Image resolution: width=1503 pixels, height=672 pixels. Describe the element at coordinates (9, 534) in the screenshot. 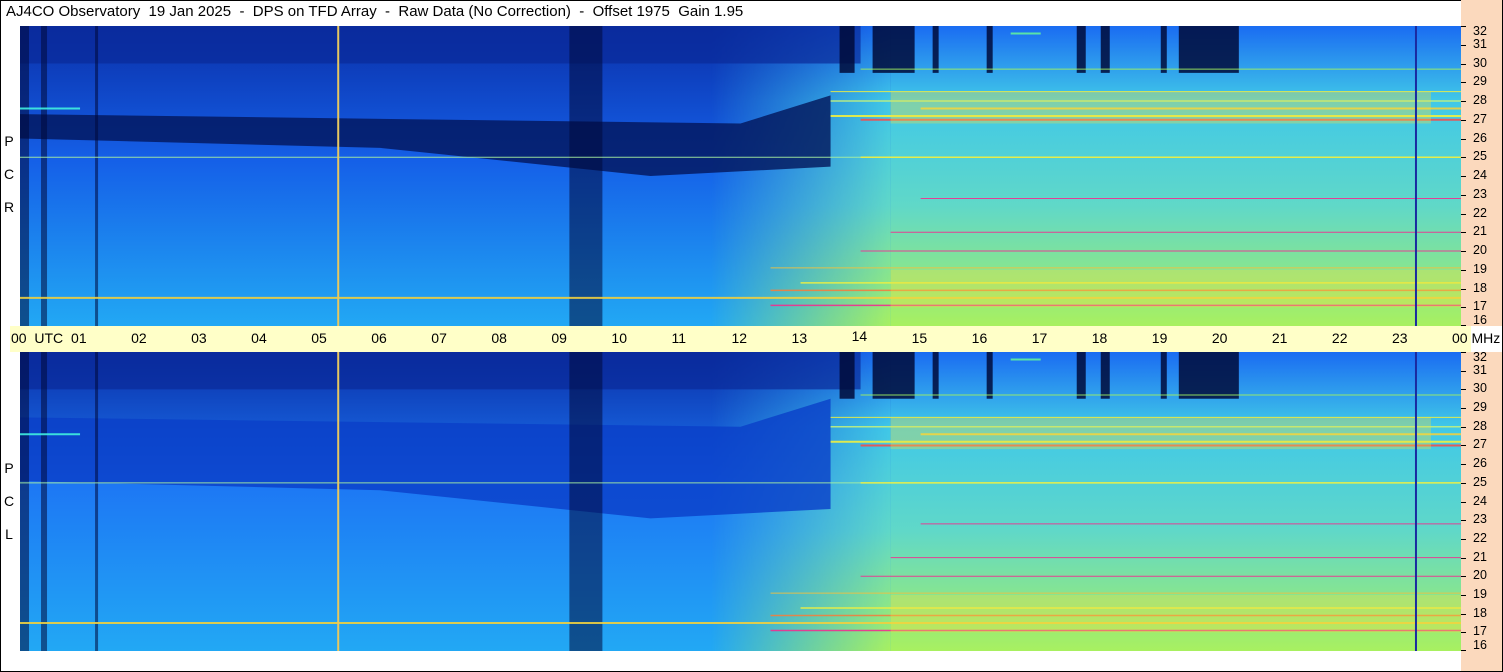

I see `lcp-letter: L` at that location.